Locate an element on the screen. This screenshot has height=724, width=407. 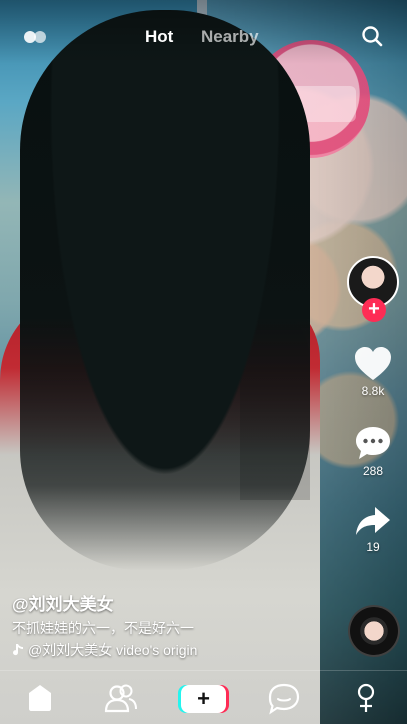
music-disc is located at coordinates (374, 631).